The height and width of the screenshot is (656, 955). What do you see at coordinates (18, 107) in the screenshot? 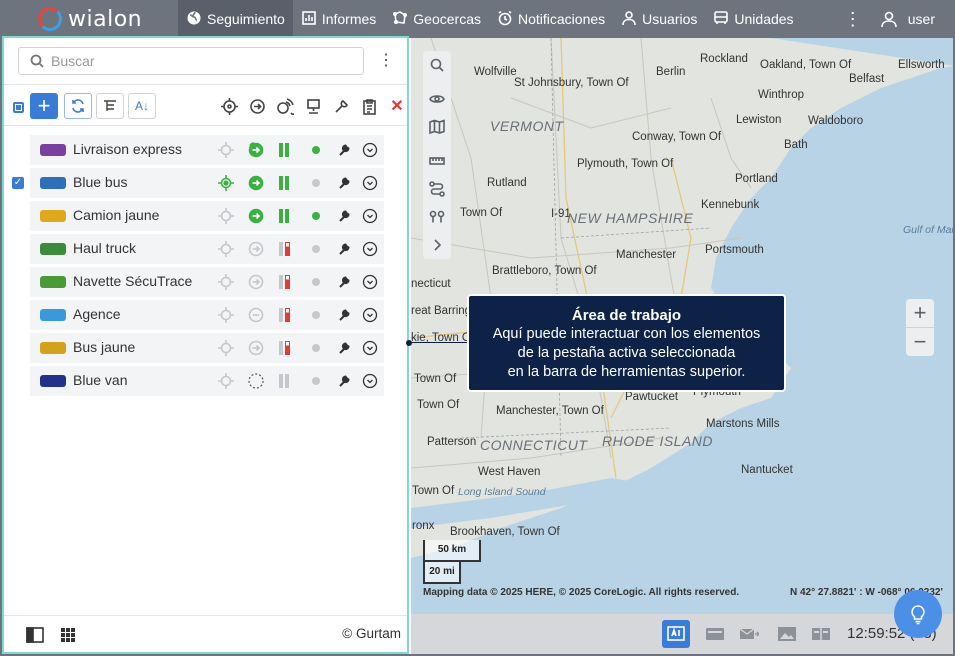
I see `select-all-checkbox` at bounding box center [18, 107].